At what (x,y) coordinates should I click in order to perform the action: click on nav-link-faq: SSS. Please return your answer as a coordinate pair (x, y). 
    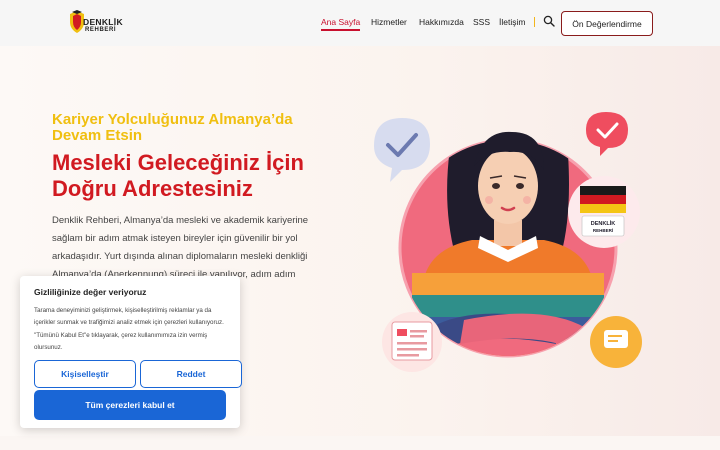
    Looking at the image, I should click on (481, 22).